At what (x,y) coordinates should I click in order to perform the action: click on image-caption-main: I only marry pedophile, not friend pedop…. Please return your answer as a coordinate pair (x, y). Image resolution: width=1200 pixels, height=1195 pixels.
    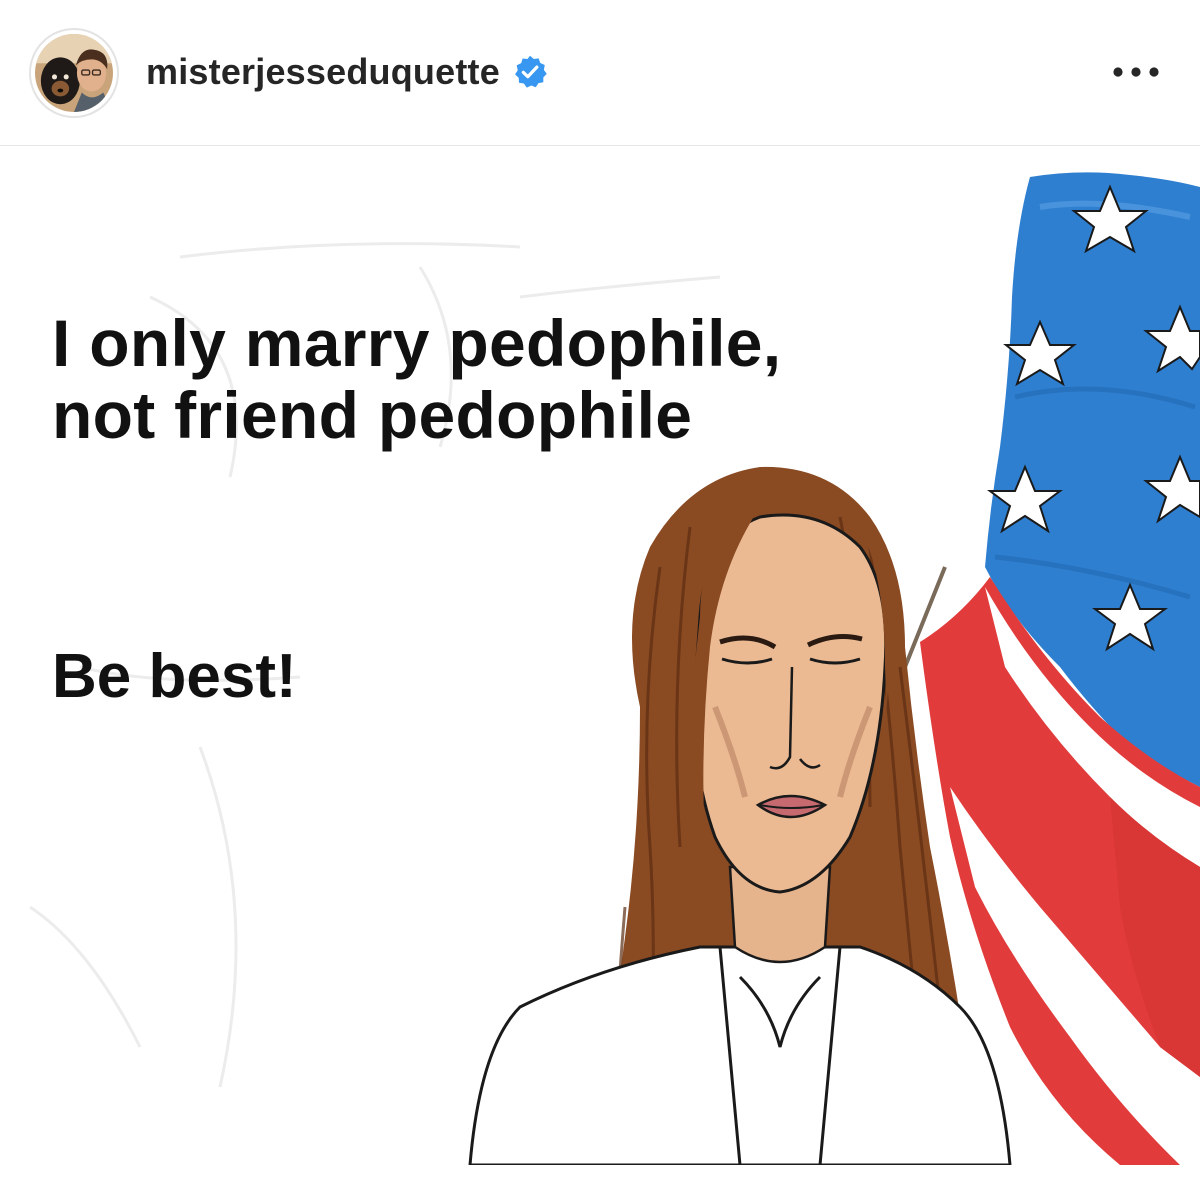
    Looking at the image, I should click on (416, 379).